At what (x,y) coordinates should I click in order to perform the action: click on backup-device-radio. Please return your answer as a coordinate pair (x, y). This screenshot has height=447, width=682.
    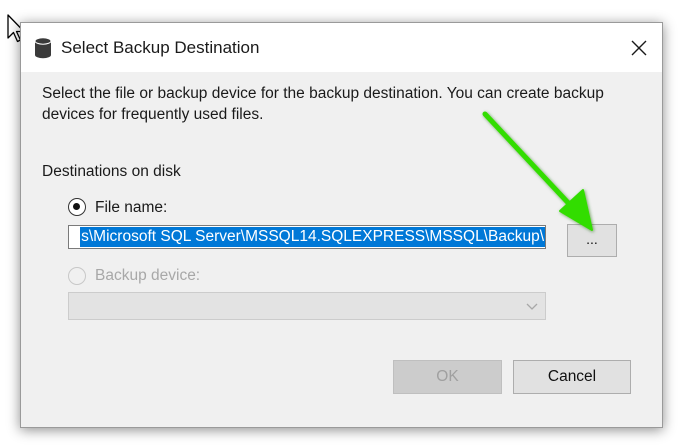
    Looking at the image, I should click on (77, 276).